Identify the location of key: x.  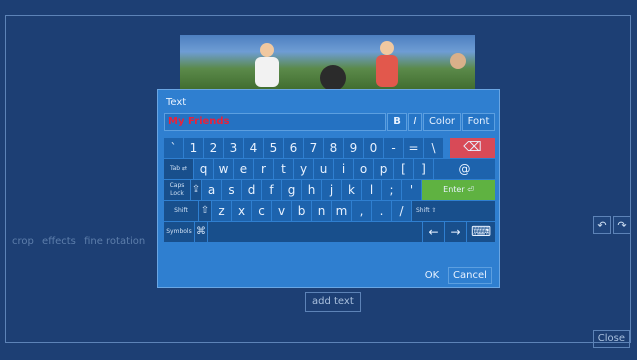
(241, 211).